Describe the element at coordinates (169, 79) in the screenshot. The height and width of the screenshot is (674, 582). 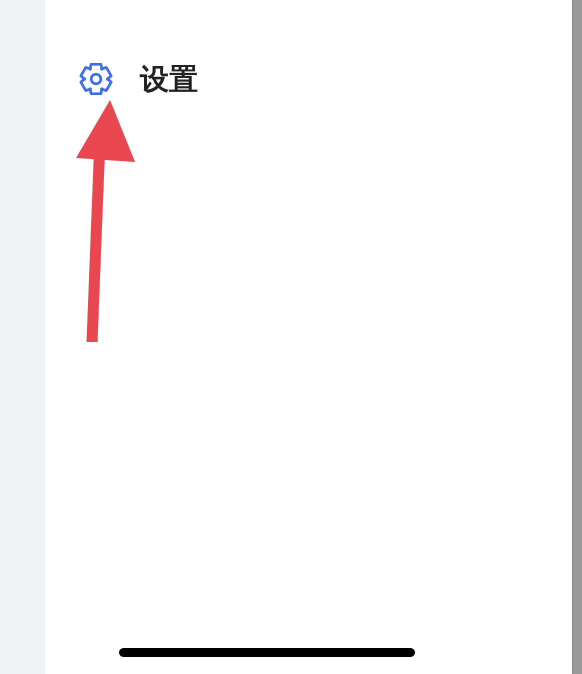
I see `settings-label: 设置` at that location.